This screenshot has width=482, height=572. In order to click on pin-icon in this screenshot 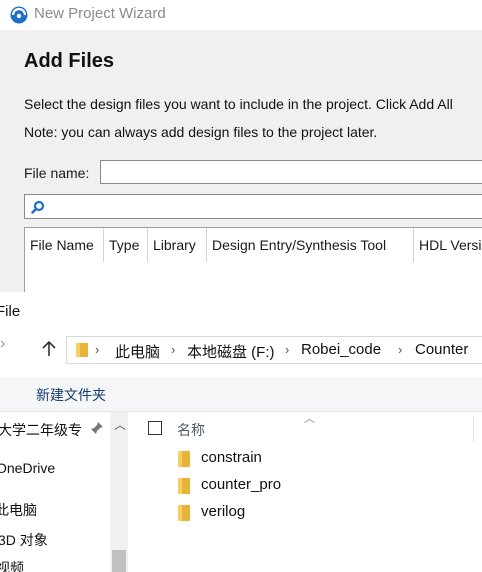, I will do `click(97, 428)`.